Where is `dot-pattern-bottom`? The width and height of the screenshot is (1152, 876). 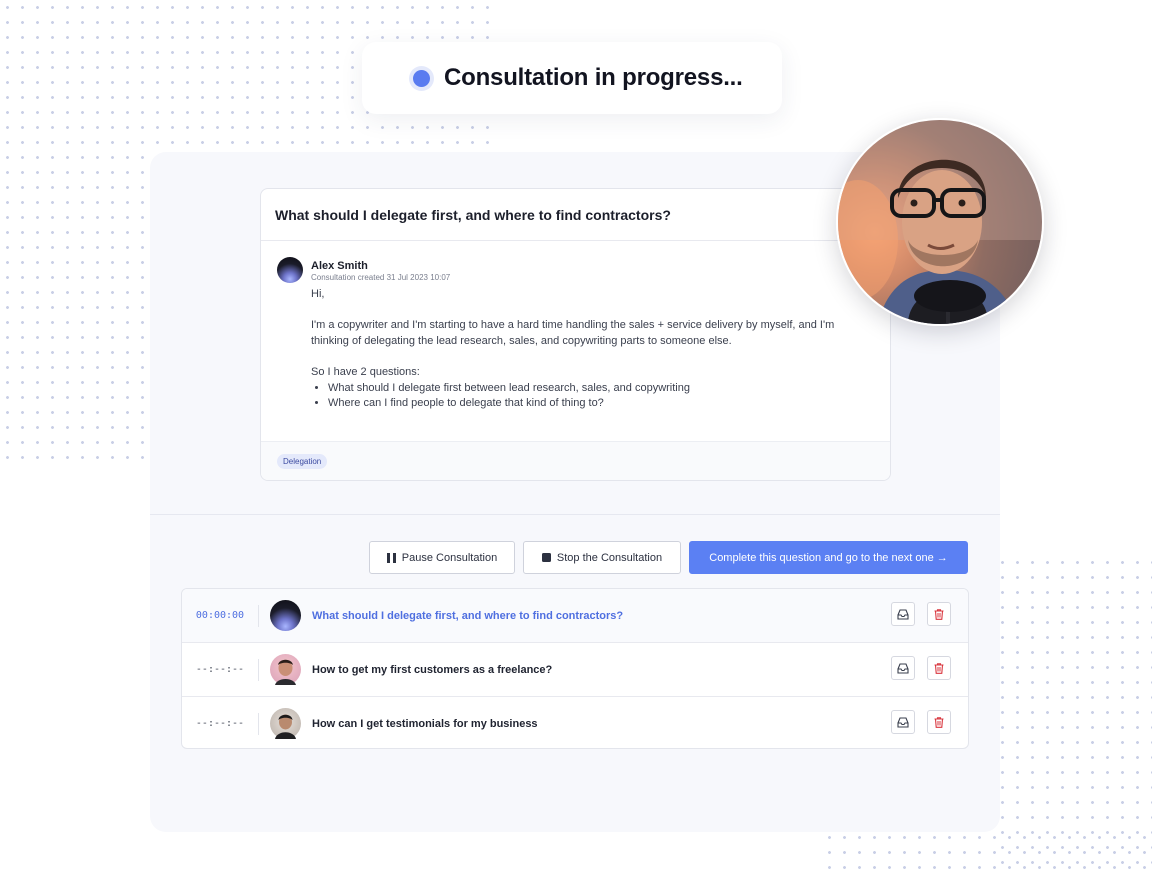
dot-pattern-bottom is located at coordinates (987, 853).